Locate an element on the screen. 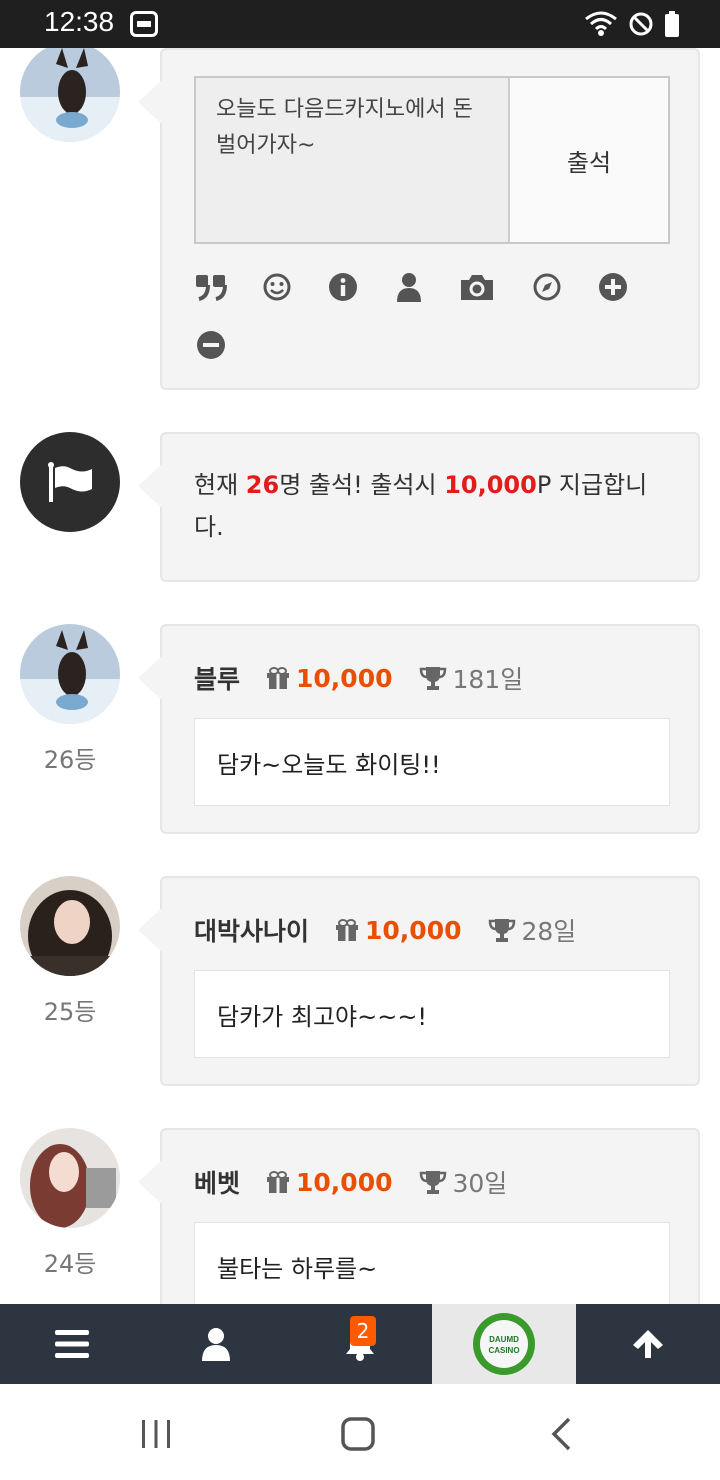  status-time: 12:38 is located at coordinates (79, 21).